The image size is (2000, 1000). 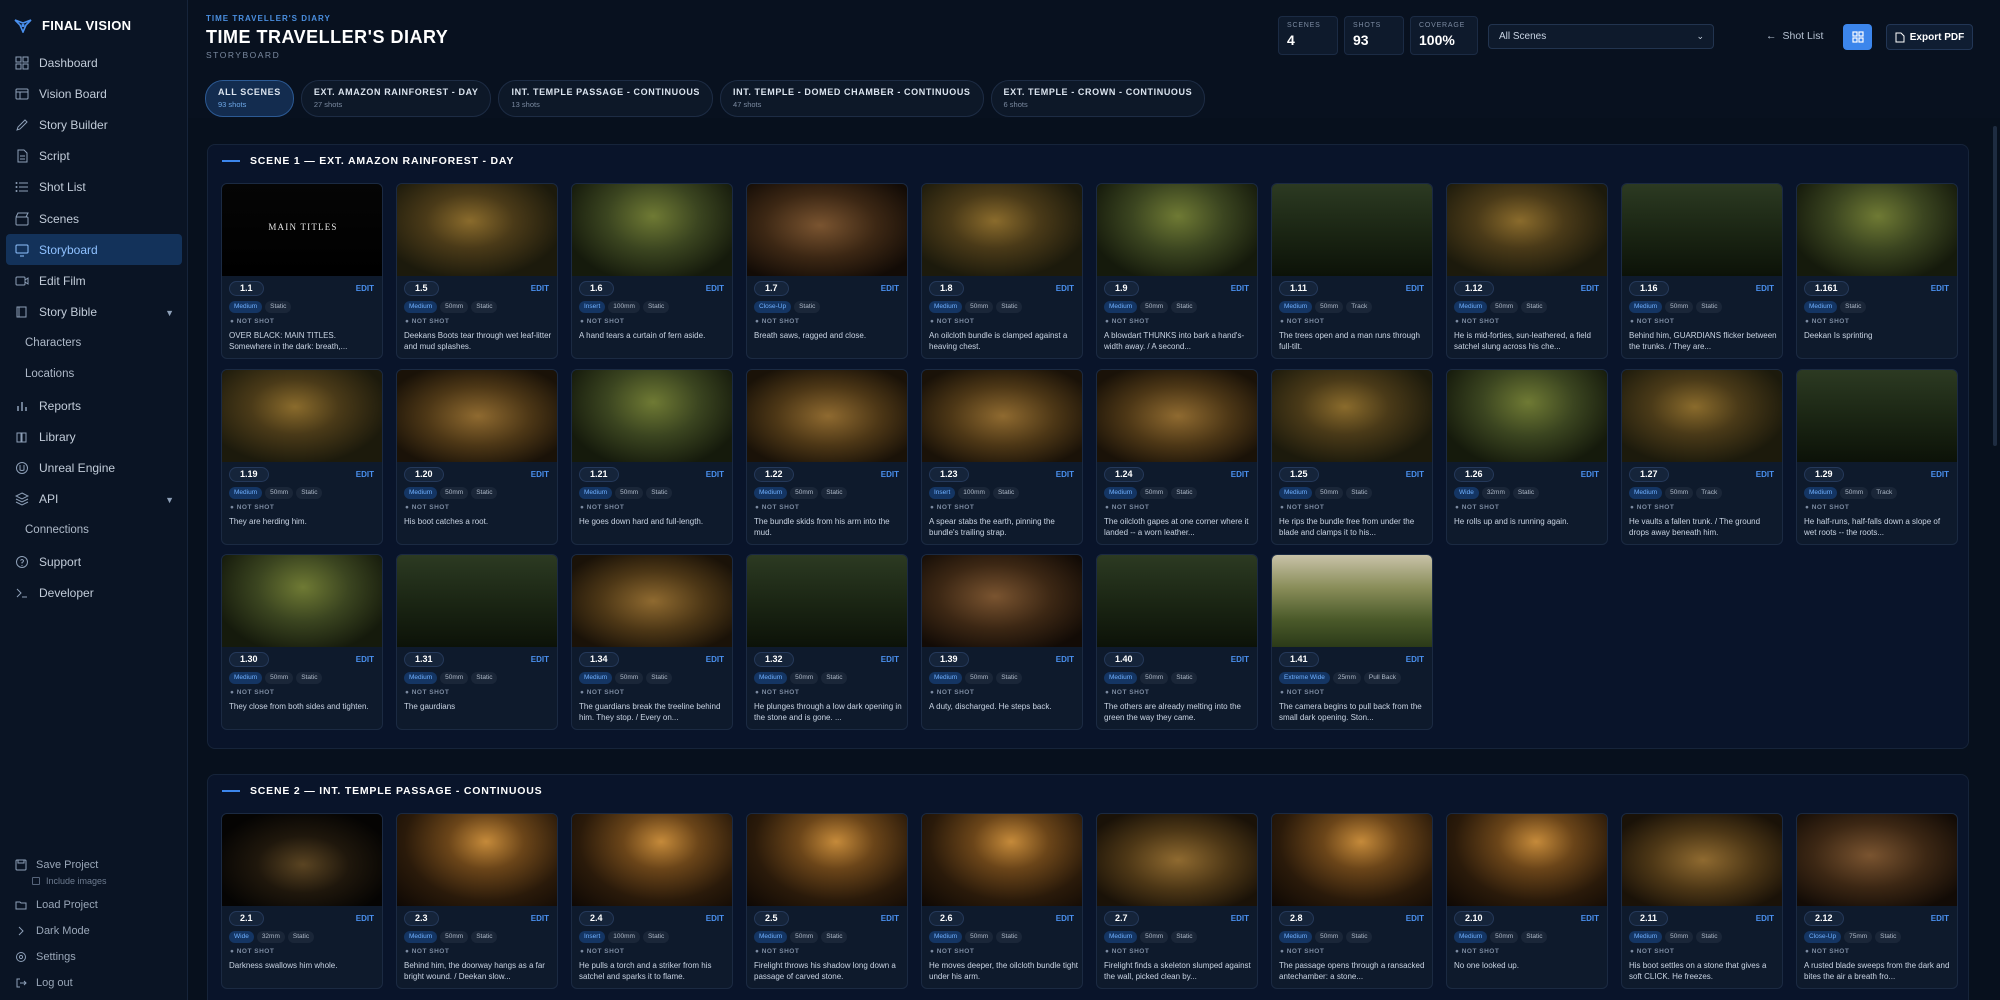 I want to click on load-project-button: Load Project, so click(x=94, y=905).